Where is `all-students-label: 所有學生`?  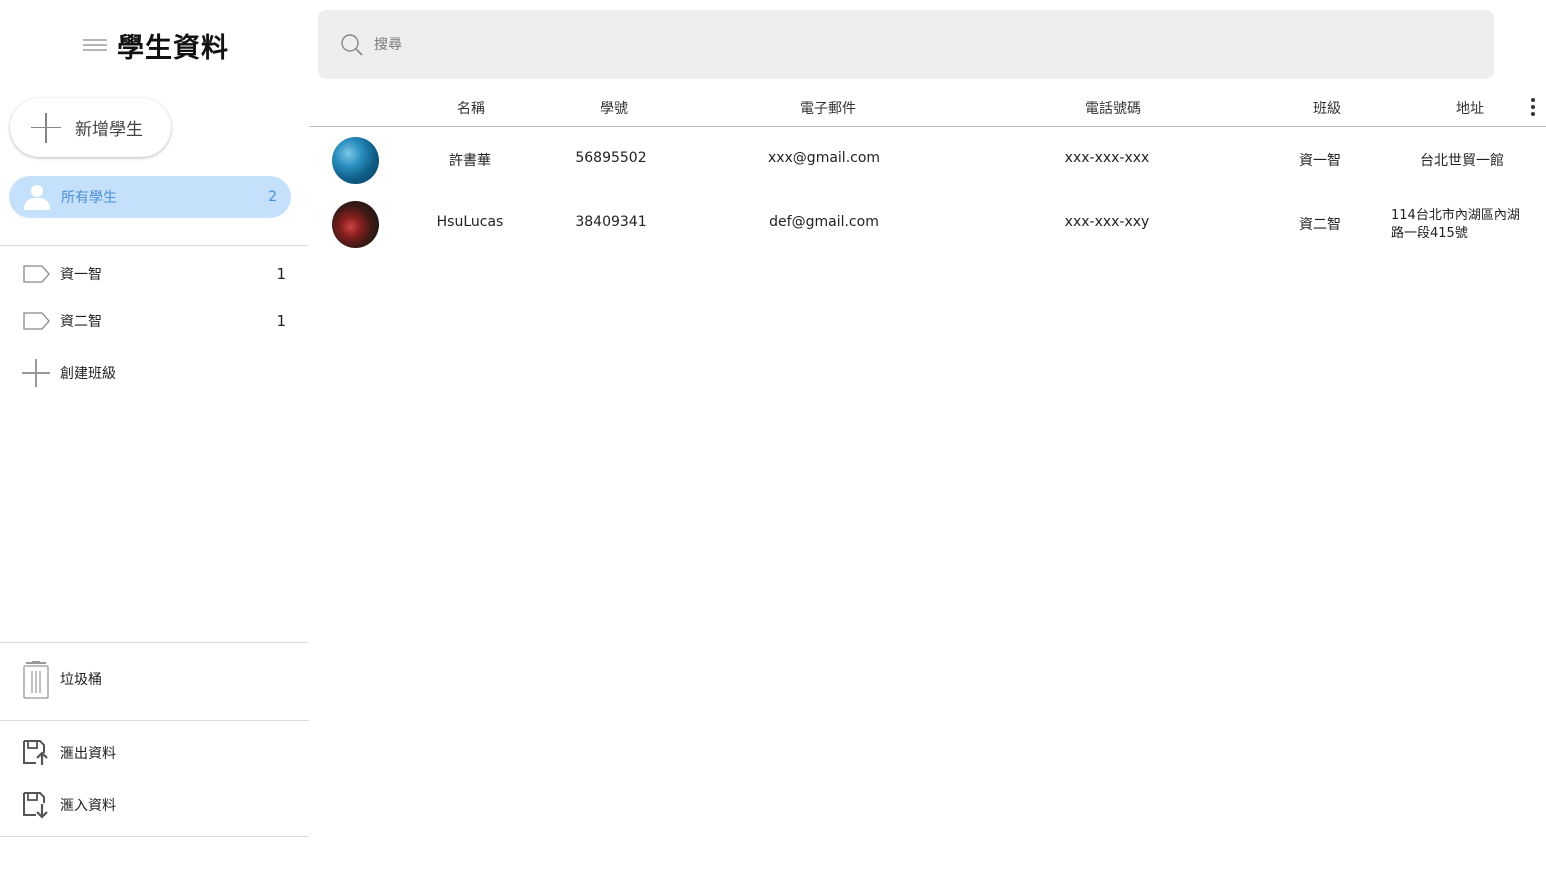 all-students-label: 所有學生 is located at coordinates (89, 198).